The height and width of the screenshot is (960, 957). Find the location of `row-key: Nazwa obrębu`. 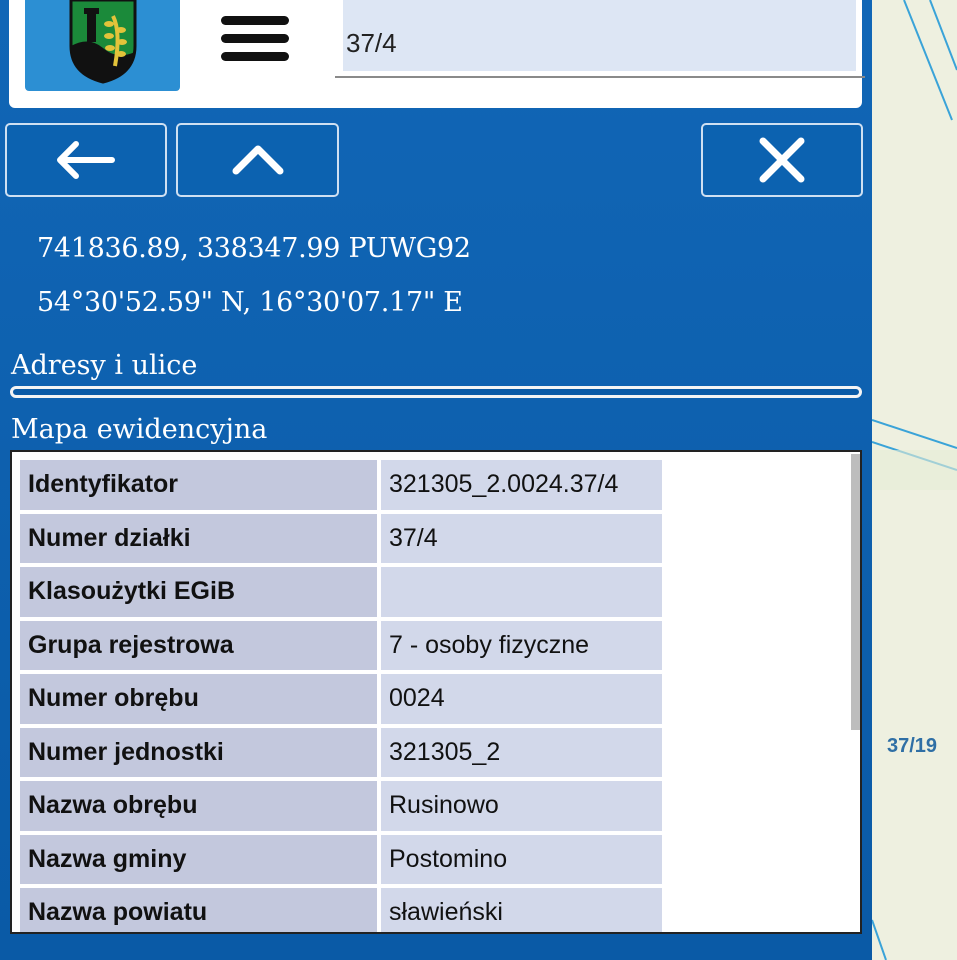

row-key: Nazwa obrębu is located at coordinates (198, 806).